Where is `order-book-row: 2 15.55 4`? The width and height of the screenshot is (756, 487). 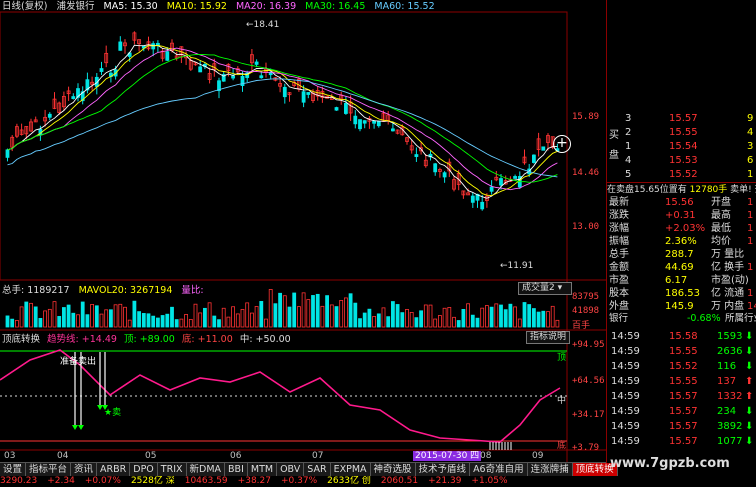 order-book-row: 2 15.55 4 is located at coordinates (681, 133).